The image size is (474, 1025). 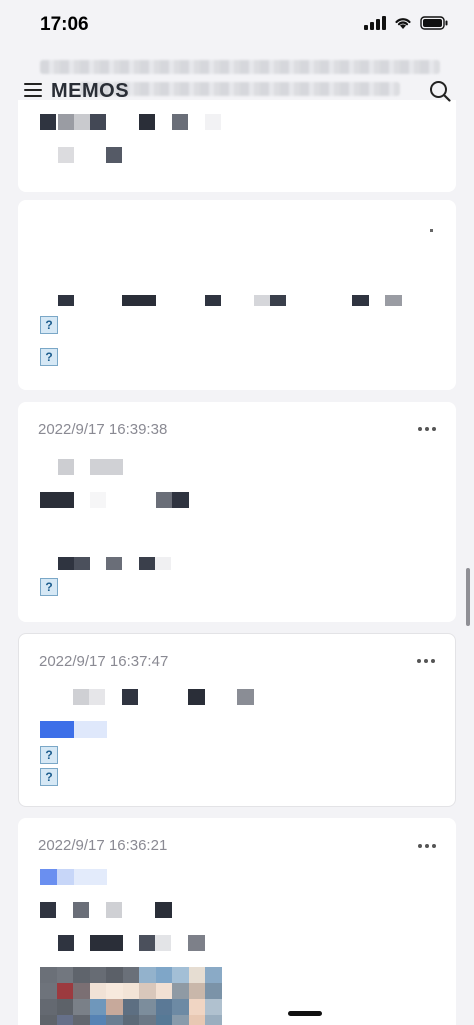 What do you see at coordinates (139, 996) in the screenshot?
I see `memo-image` at bounding box center [139, 996].